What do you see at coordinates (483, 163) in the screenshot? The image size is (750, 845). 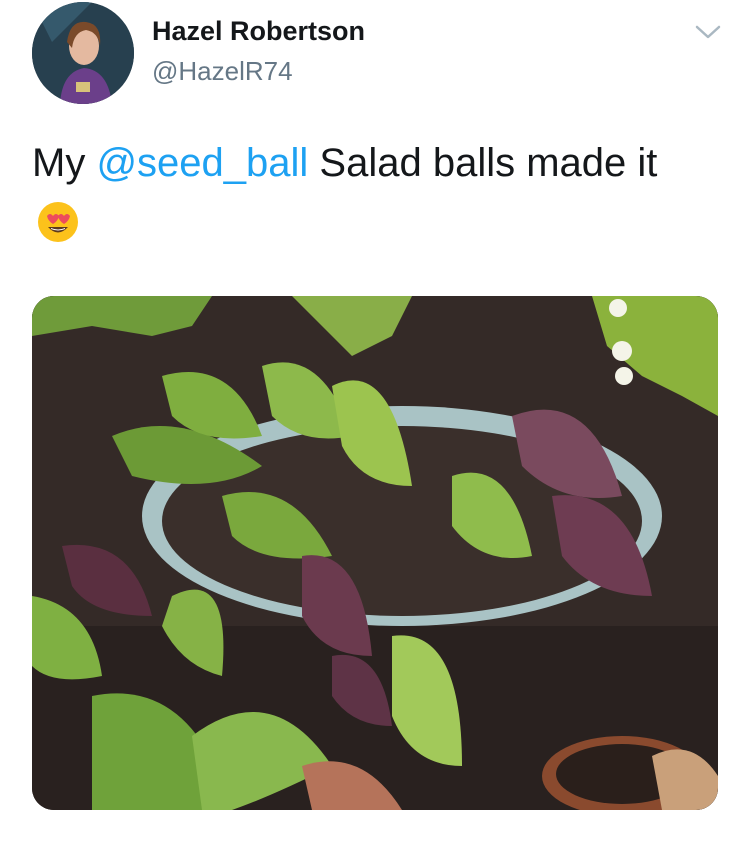 I see `tweet-text-suffix: Salad balls made it` at bounding box center [483, 163].